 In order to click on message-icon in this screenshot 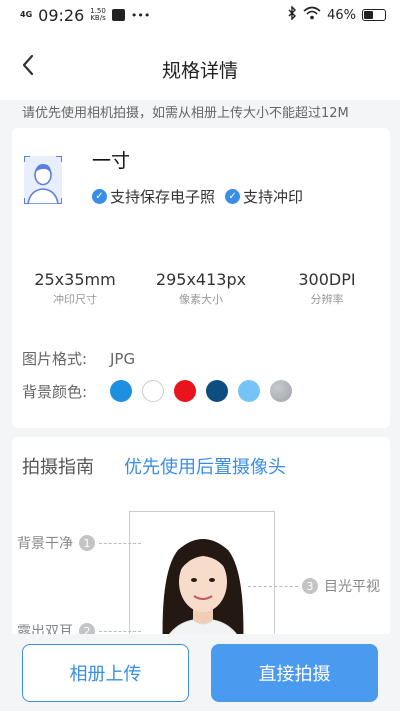, I will do `click(118, 15)`.